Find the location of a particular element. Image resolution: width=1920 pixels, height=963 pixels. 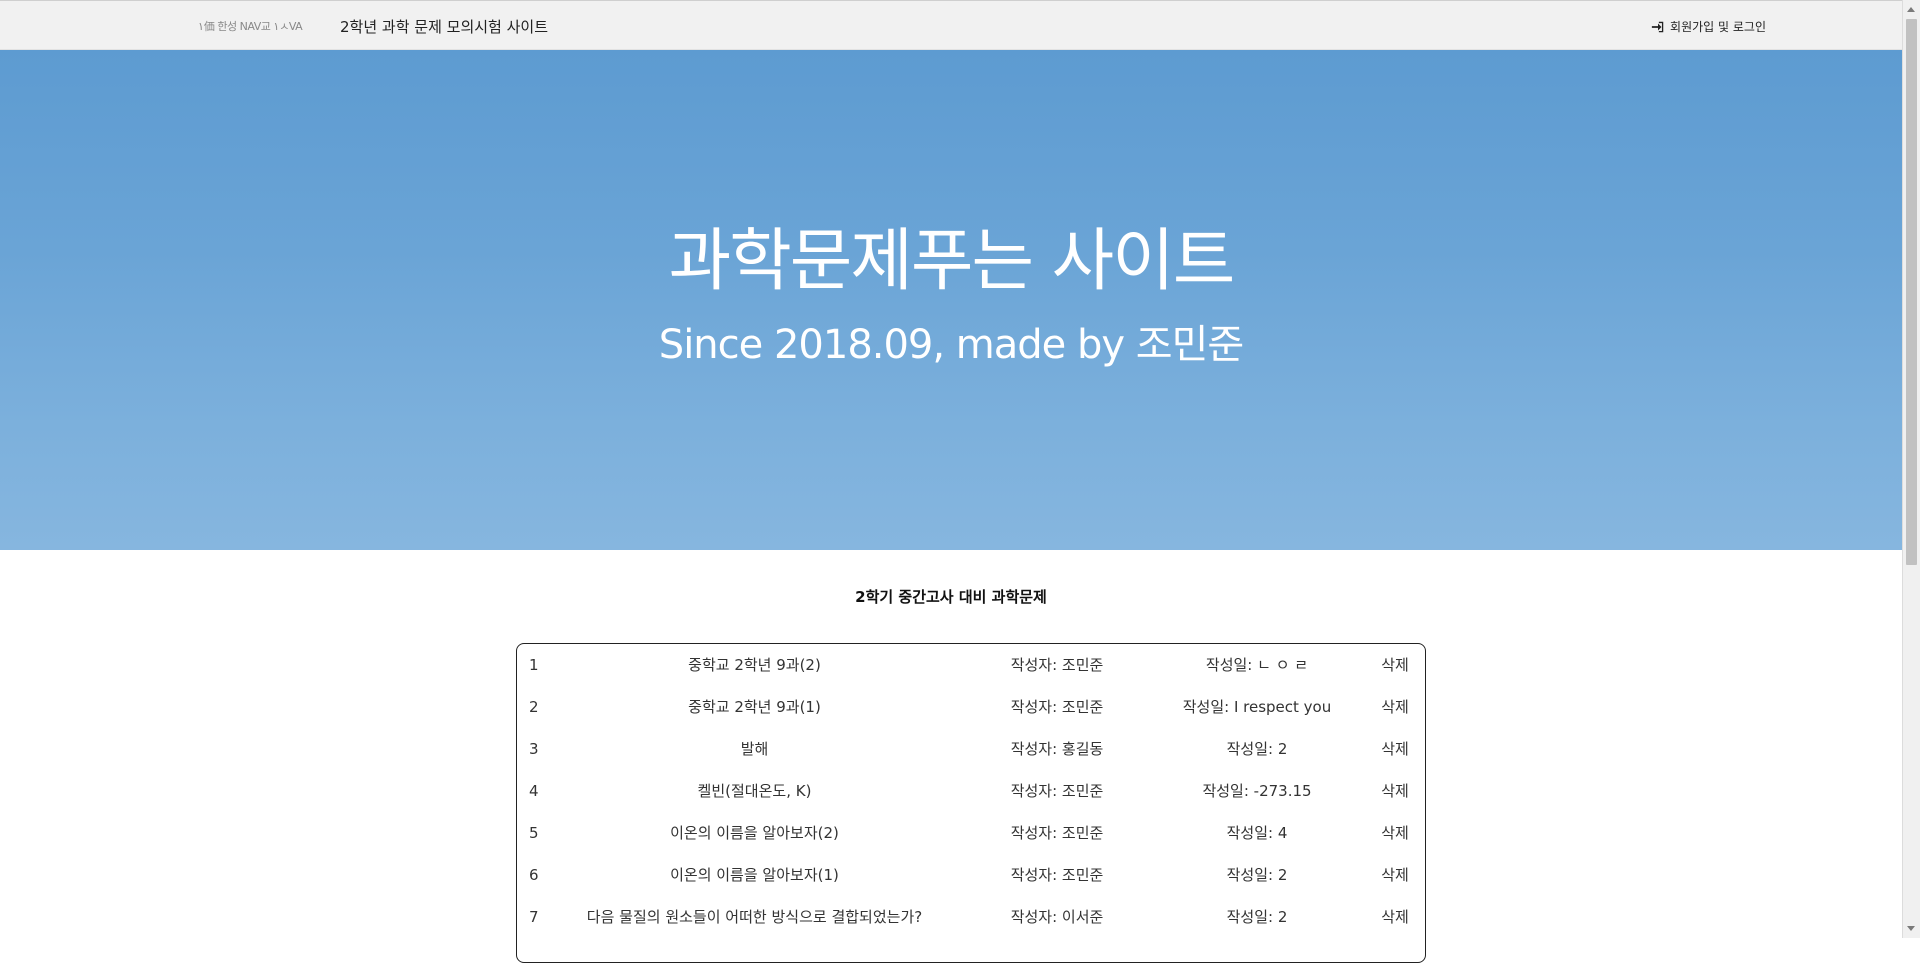

section-title: 2학기 중간고사 대비 과학문제 is located at coordinates (951, 597).